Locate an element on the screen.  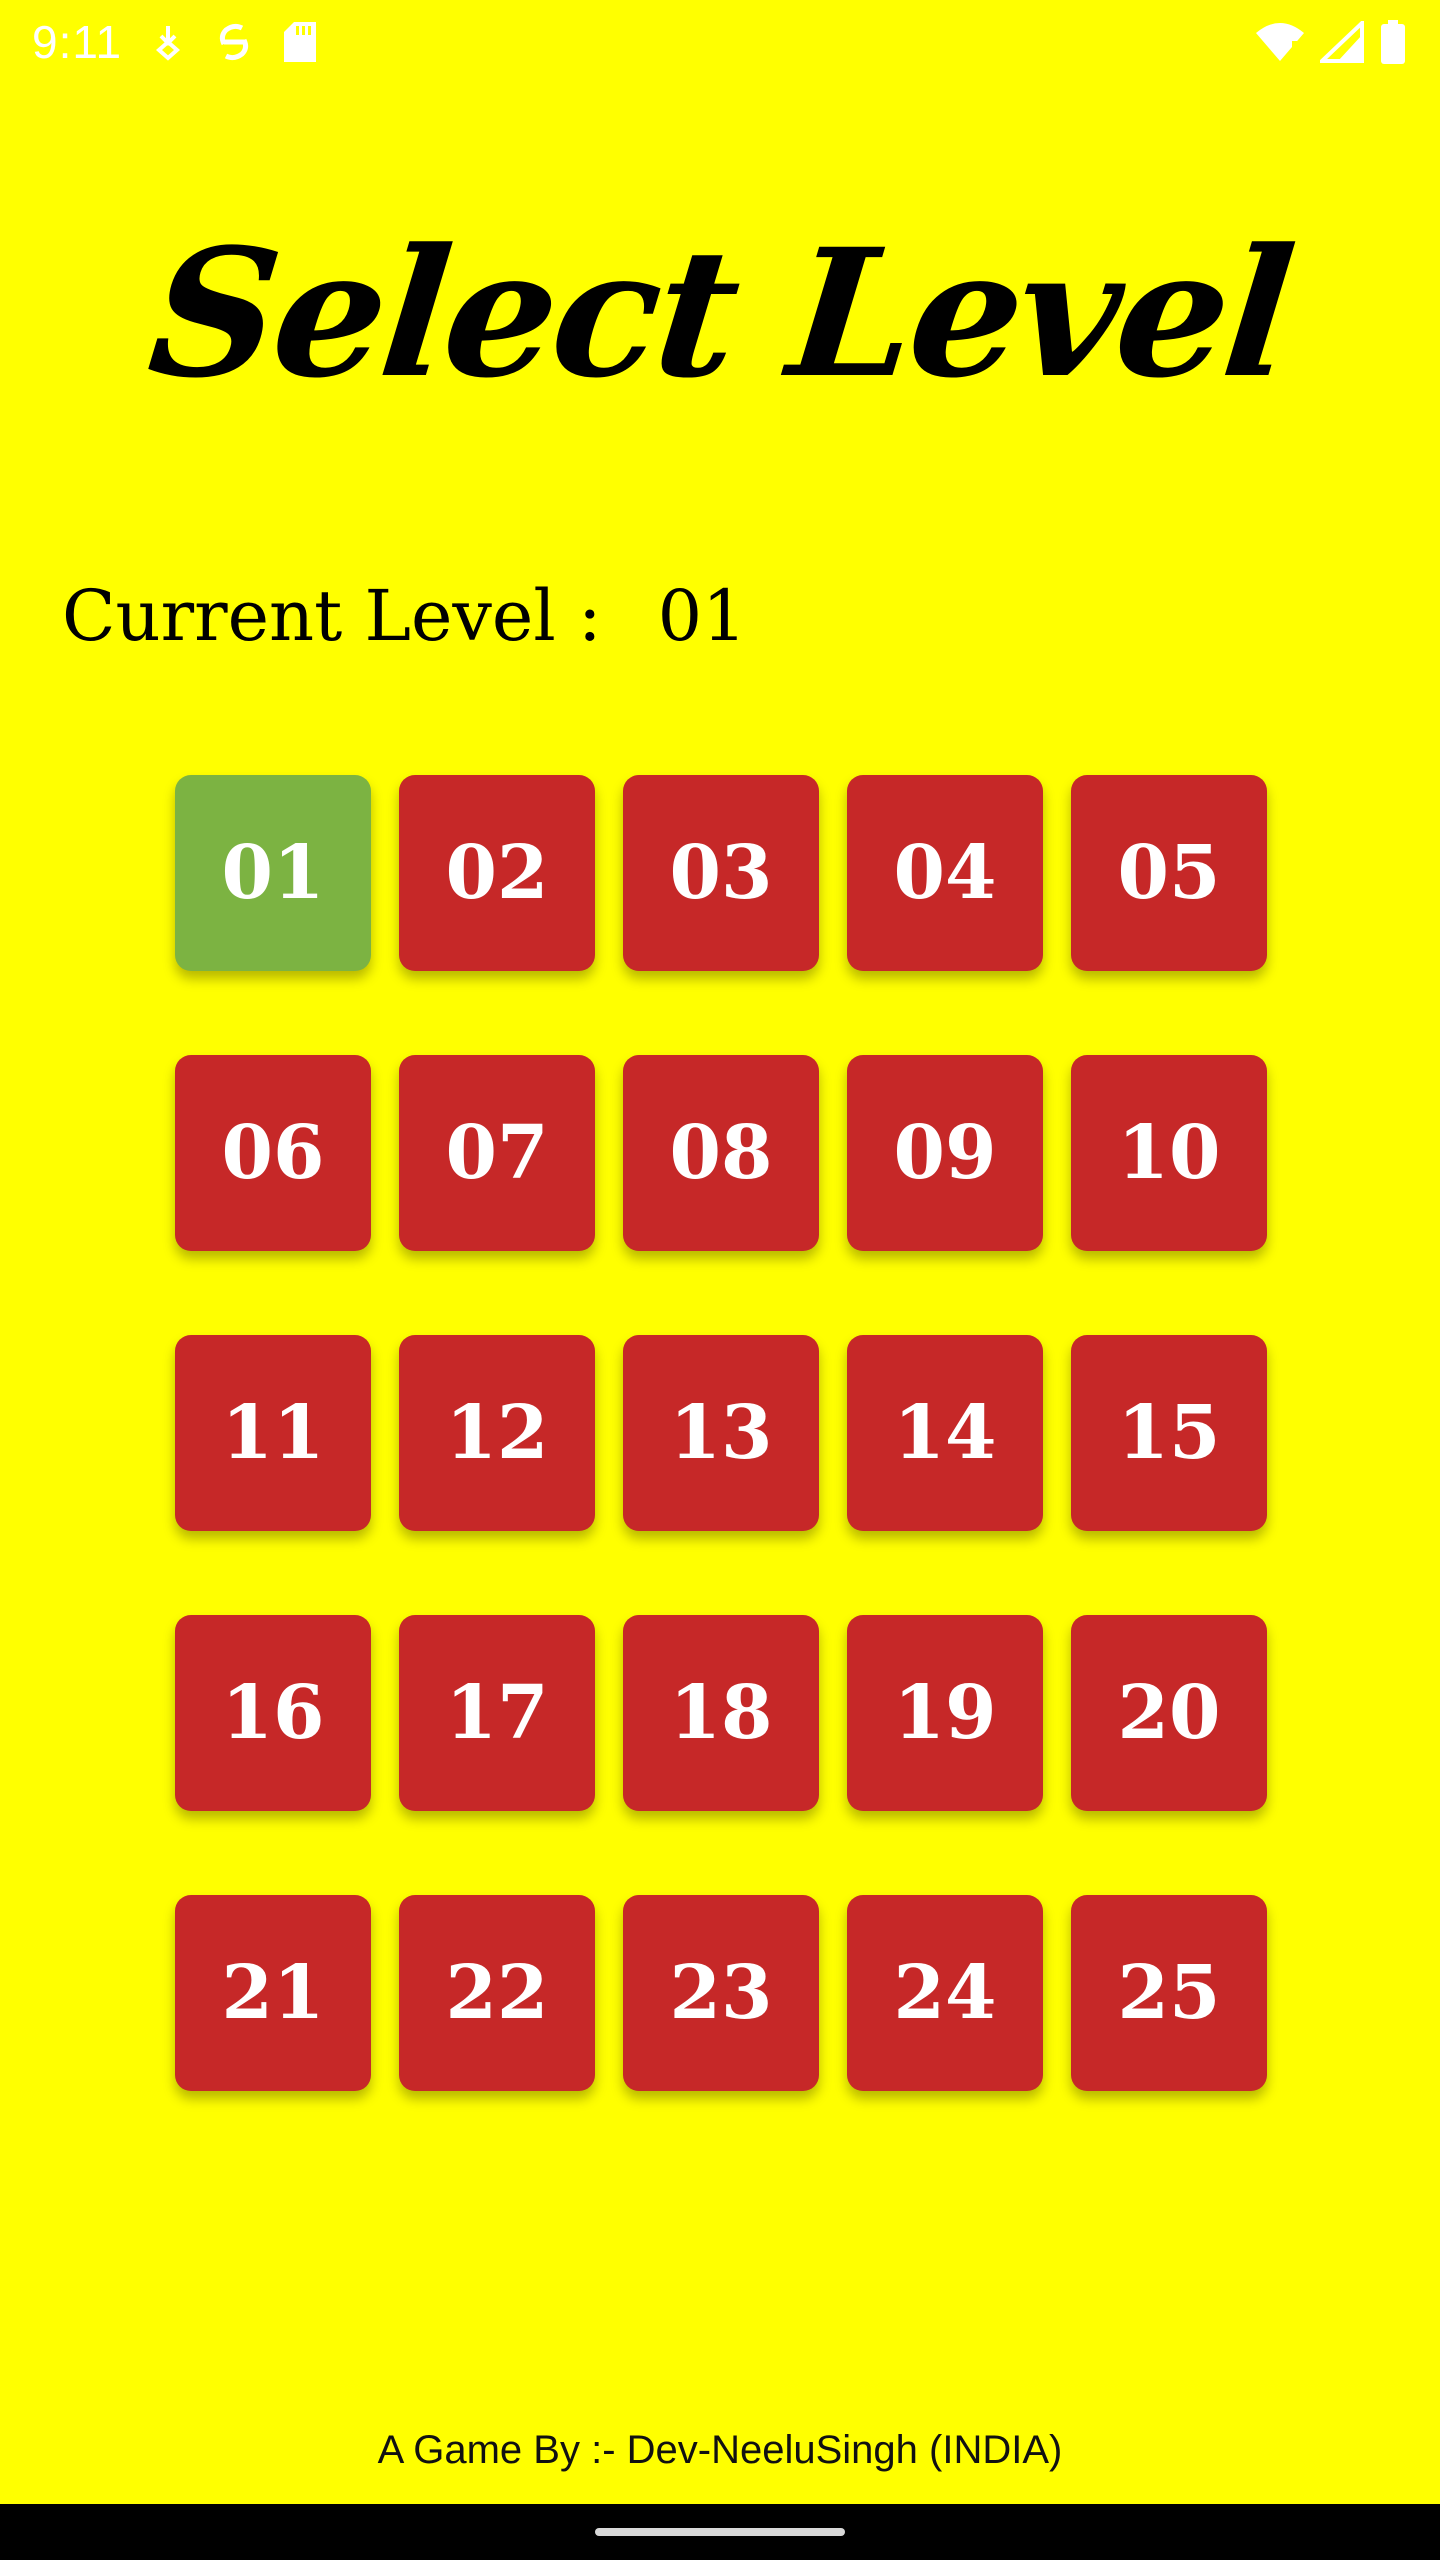
level-button-25: 25 is located at coordinates (1169, 1993).